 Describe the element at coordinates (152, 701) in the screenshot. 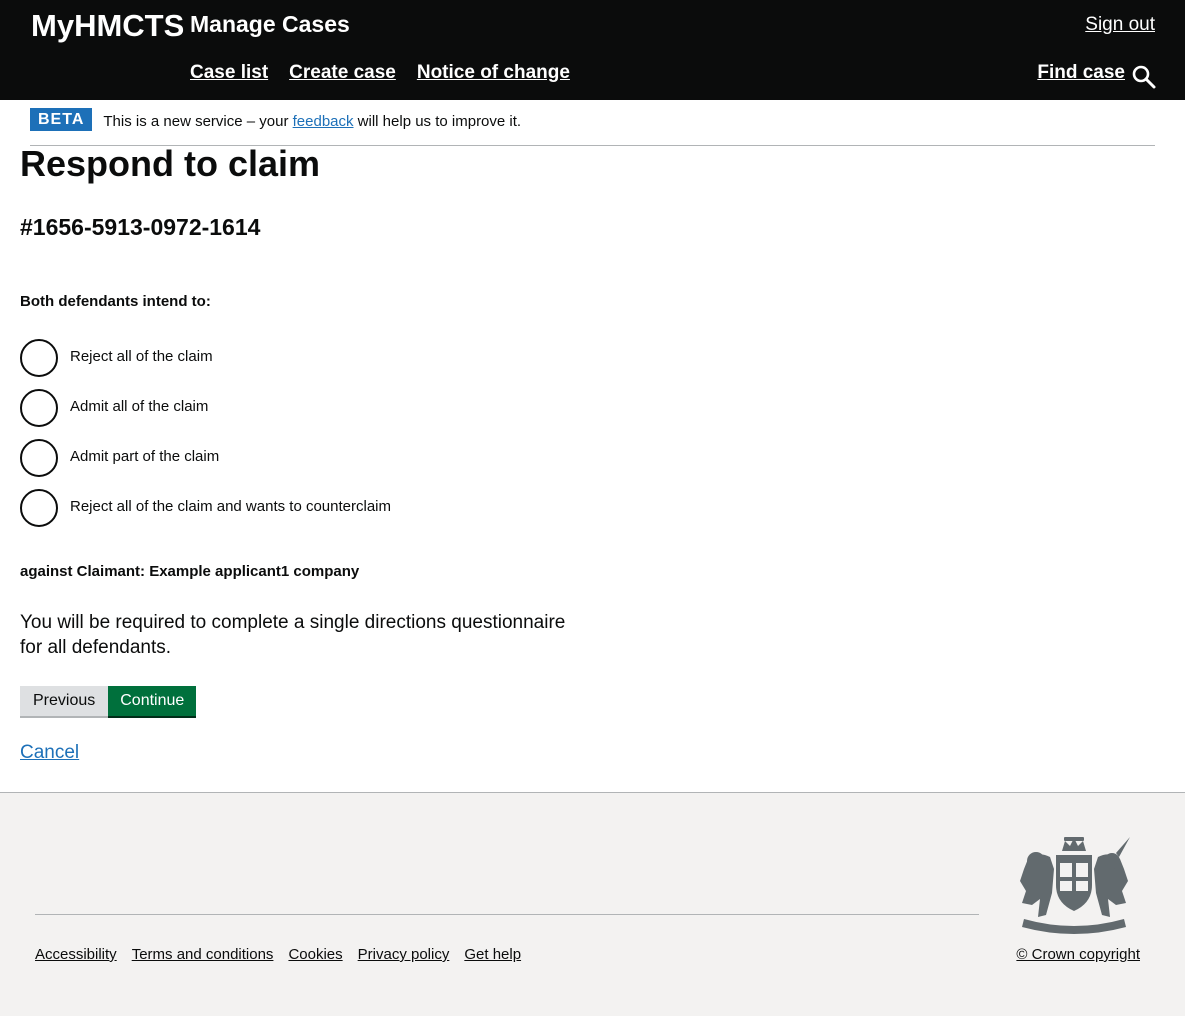

I see `continue-button: Continue` at that location.